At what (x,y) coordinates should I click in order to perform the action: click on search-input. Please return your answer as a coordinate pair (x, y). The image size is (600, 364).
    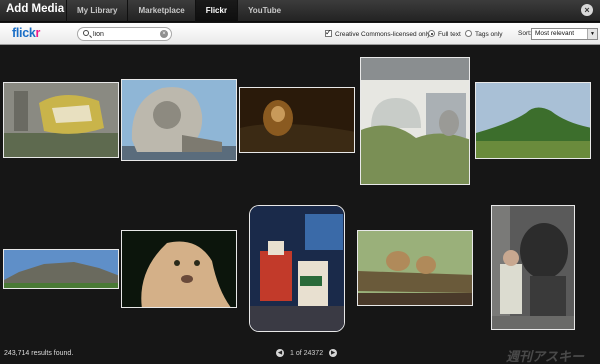
    Looking at the image, I should click on (124, 34).